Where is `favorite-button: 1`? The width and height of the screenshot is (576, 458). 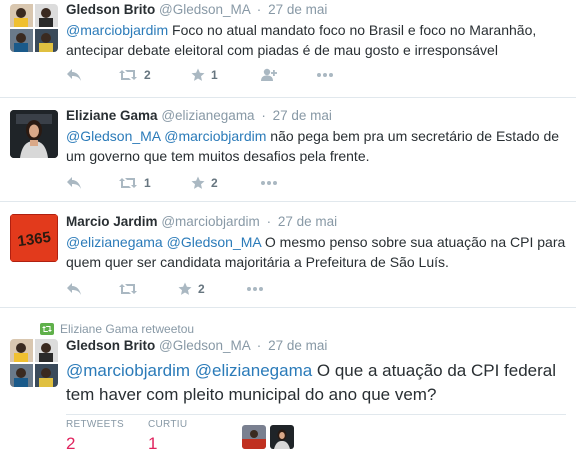
favorite-button: 1 is located at coordinates (204, 75).